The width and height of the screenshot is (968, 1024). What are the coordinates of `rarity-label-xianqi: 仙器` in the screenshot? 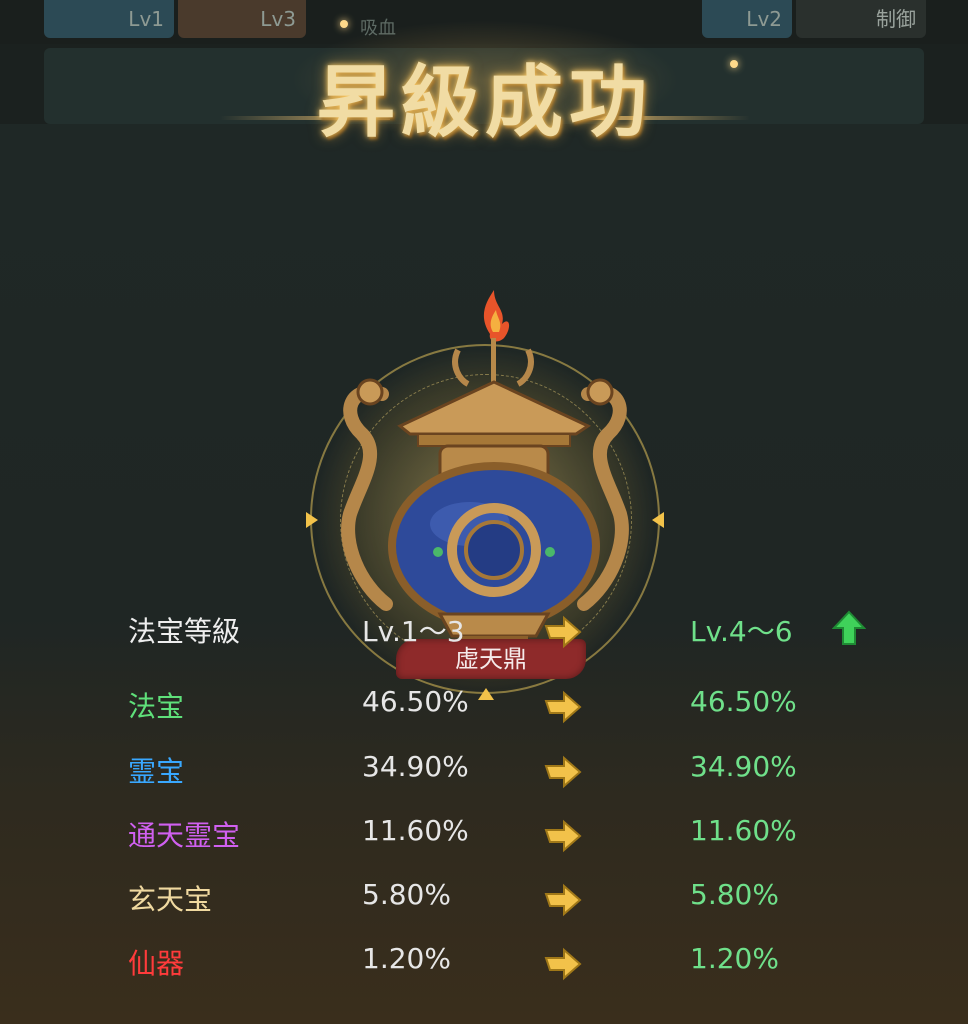 It's located at (156, 963).